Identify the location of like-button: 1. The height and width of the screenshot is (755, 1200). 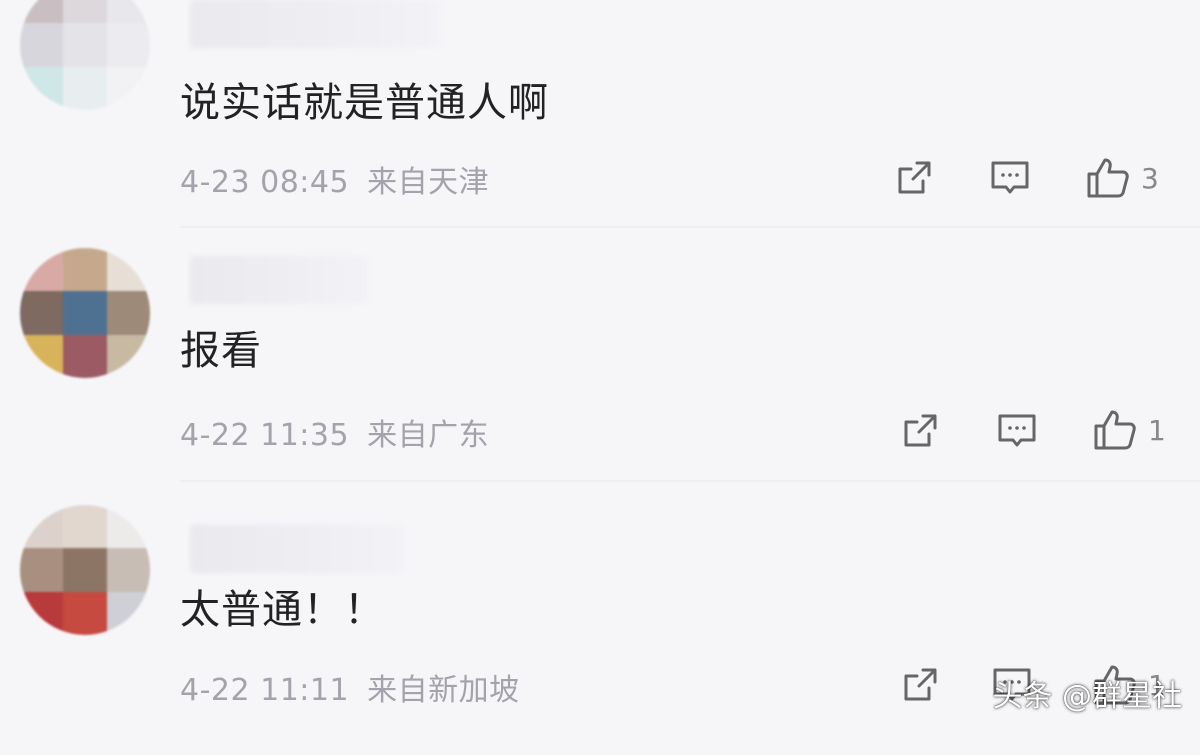
(1129, 430).